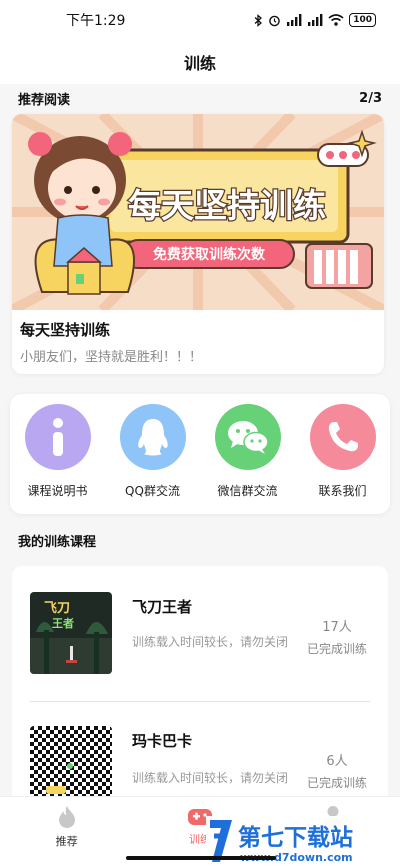 The height and width of the screenshot is (866, 400). Describe the element at coordinates (370, 98) in the screenshot. I see `banner-pager: 2/3` at that location.